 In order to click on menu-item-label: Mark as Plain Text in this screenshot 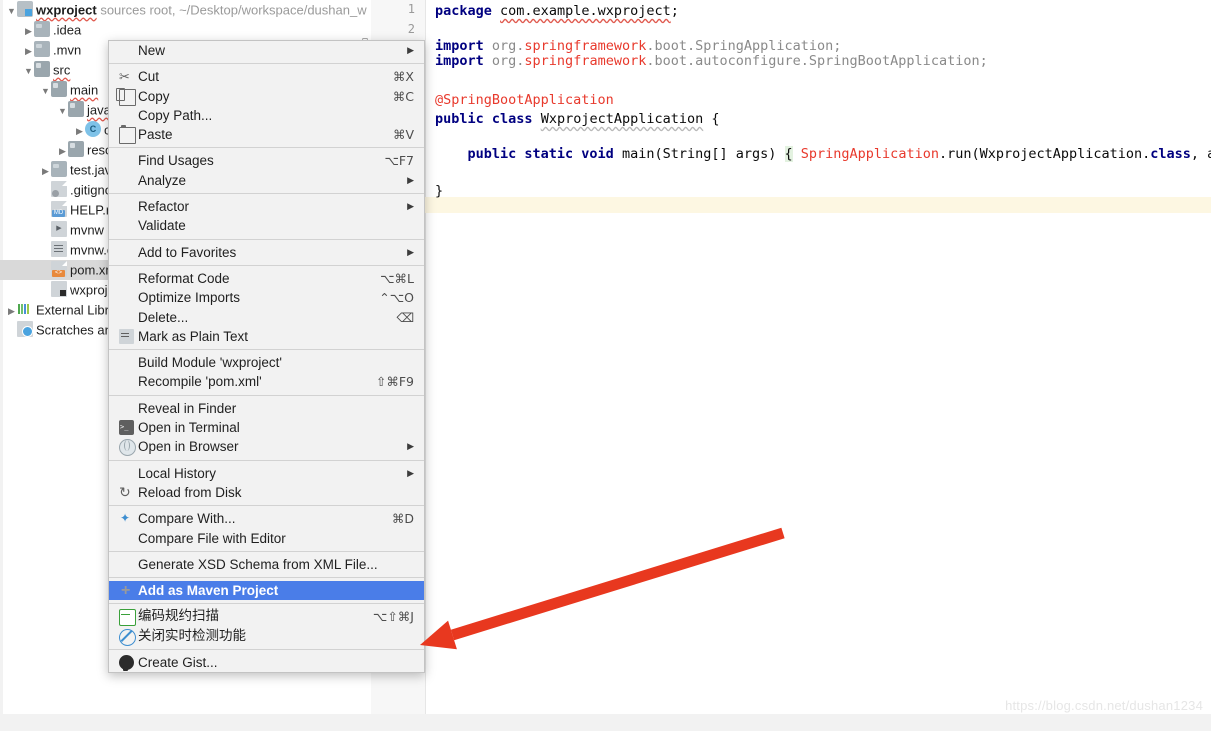, I will do `click(193, 336)`.